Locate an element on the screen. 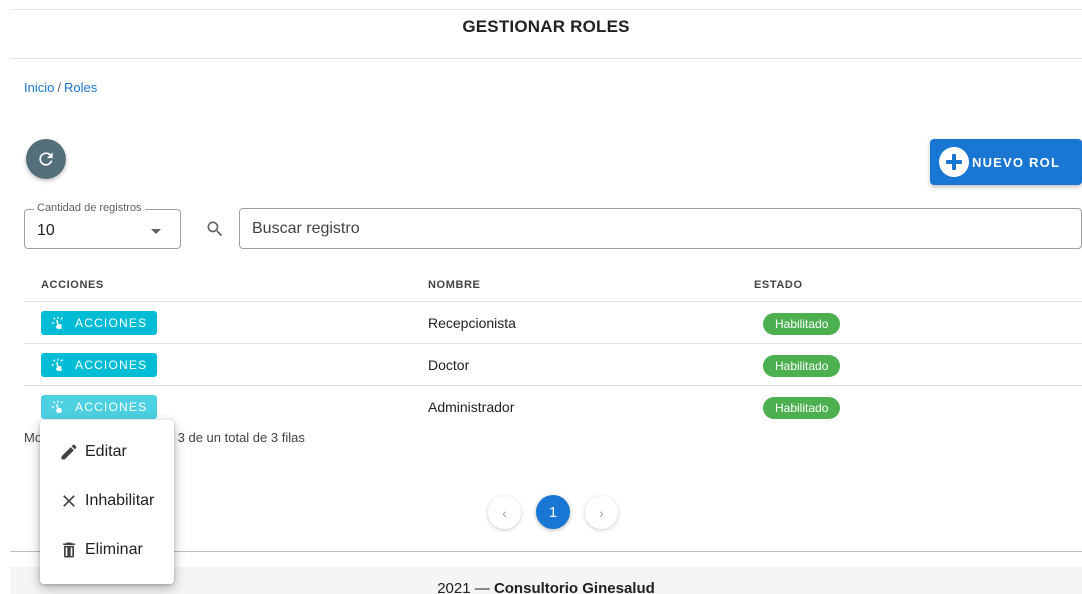 The height and width of the screenshot is (594, 1082). search-icon is located at coordinates (215, 229).